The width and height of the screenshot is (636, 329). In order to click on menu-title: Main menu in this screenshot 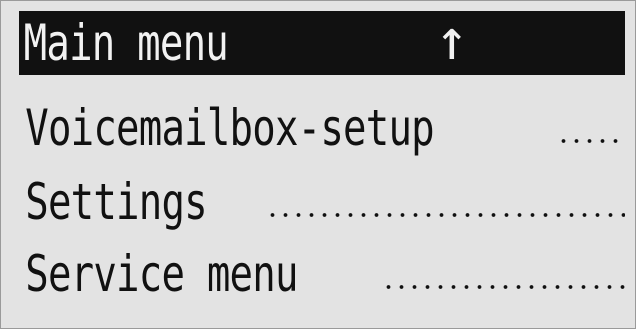, I will do `click(126, 43)`.